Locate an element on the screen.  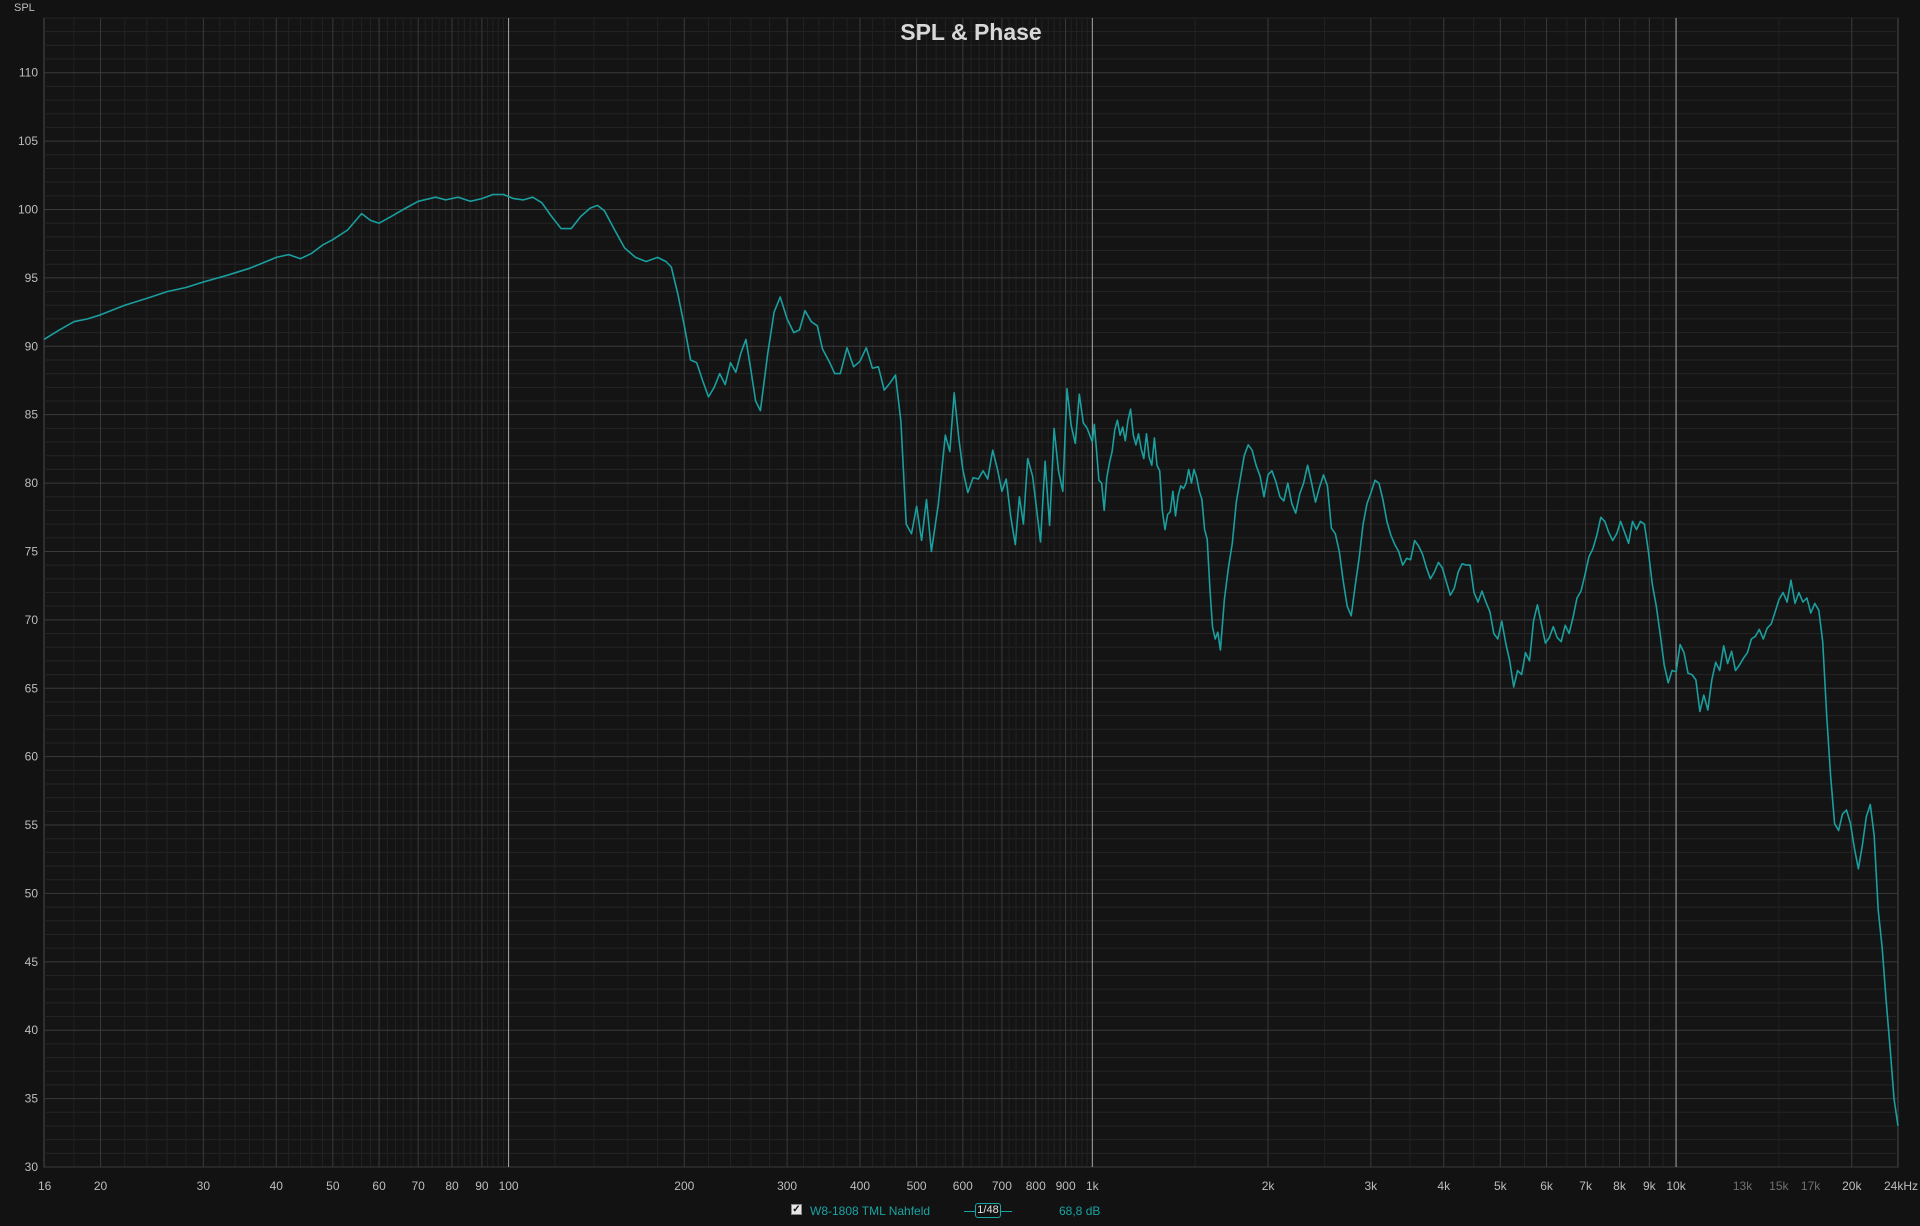
x-tick-label: 9k is located at coordinates (1650, 1186).